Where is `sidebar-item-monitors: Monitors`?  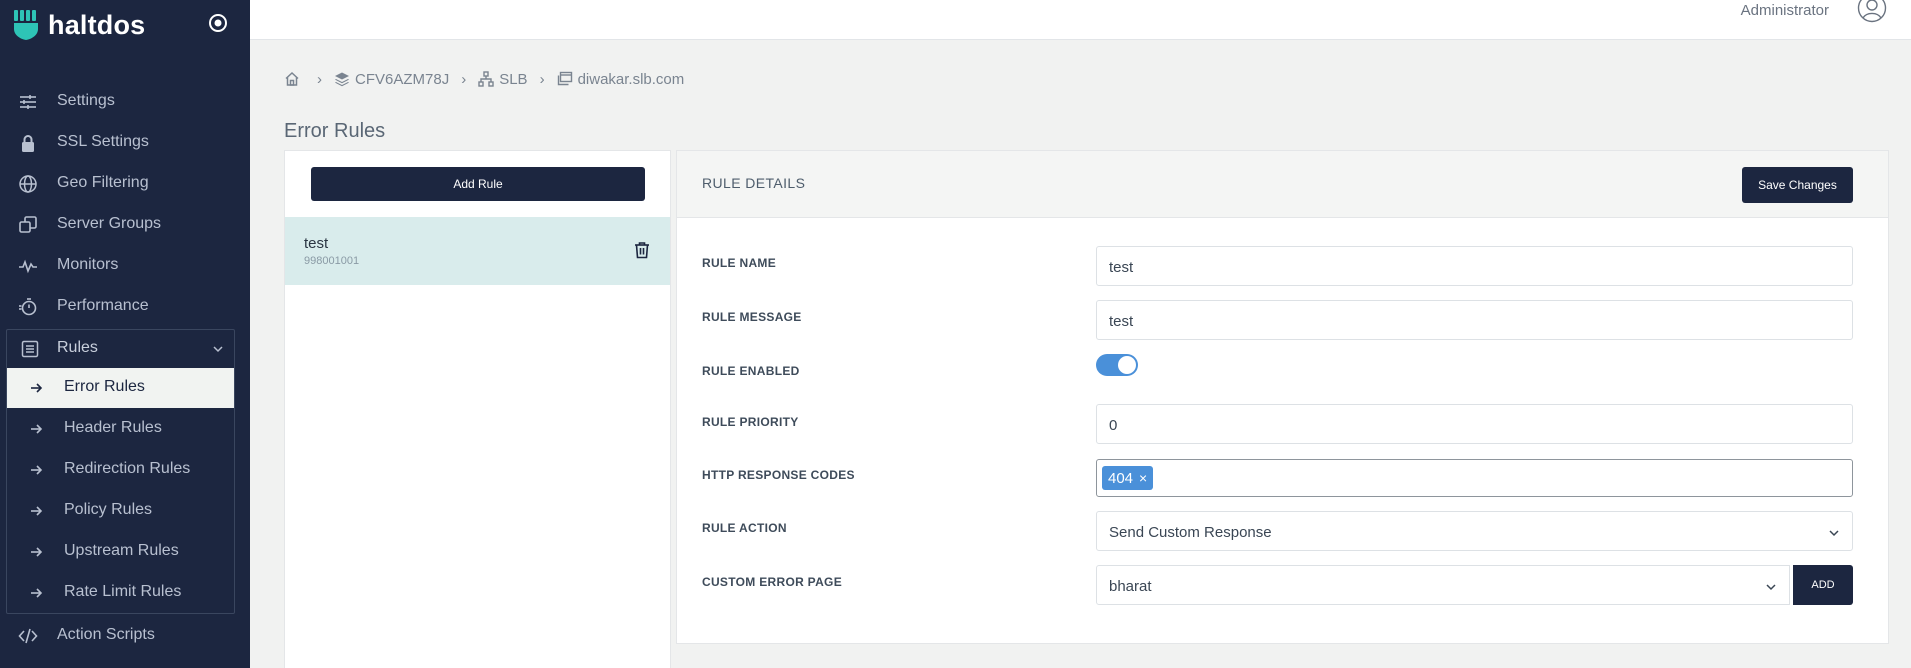 sidebar-item-monitors: Monitors is located at coordinates (125, 265).